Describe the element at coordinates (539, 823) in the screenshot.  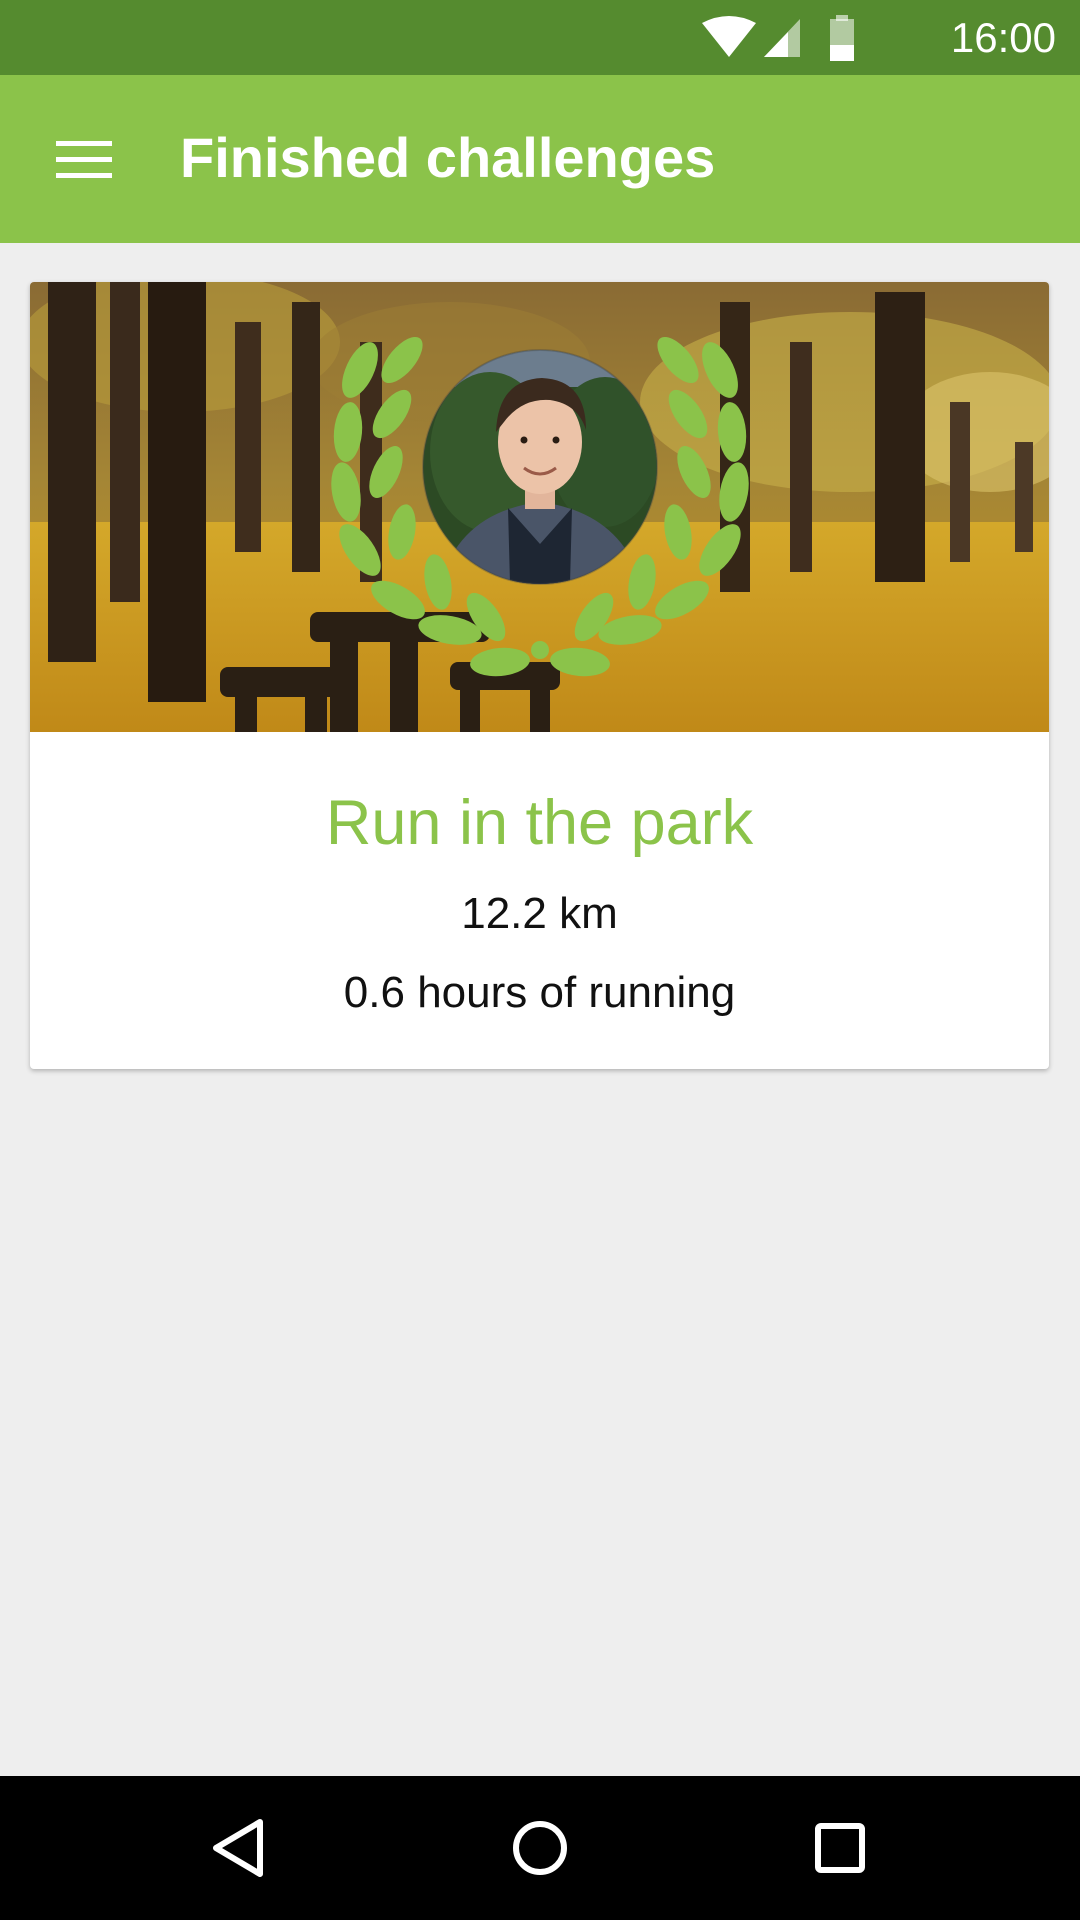
I see `challenge-title-text: Run in the park` at that location.